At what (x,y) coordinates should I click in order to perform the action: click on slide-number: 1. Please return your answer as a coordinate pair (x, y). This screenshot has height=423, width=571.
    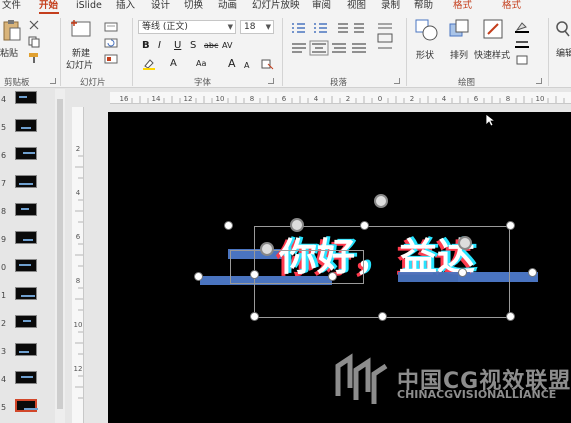
    Looking at the image, I should click on (4, 295).